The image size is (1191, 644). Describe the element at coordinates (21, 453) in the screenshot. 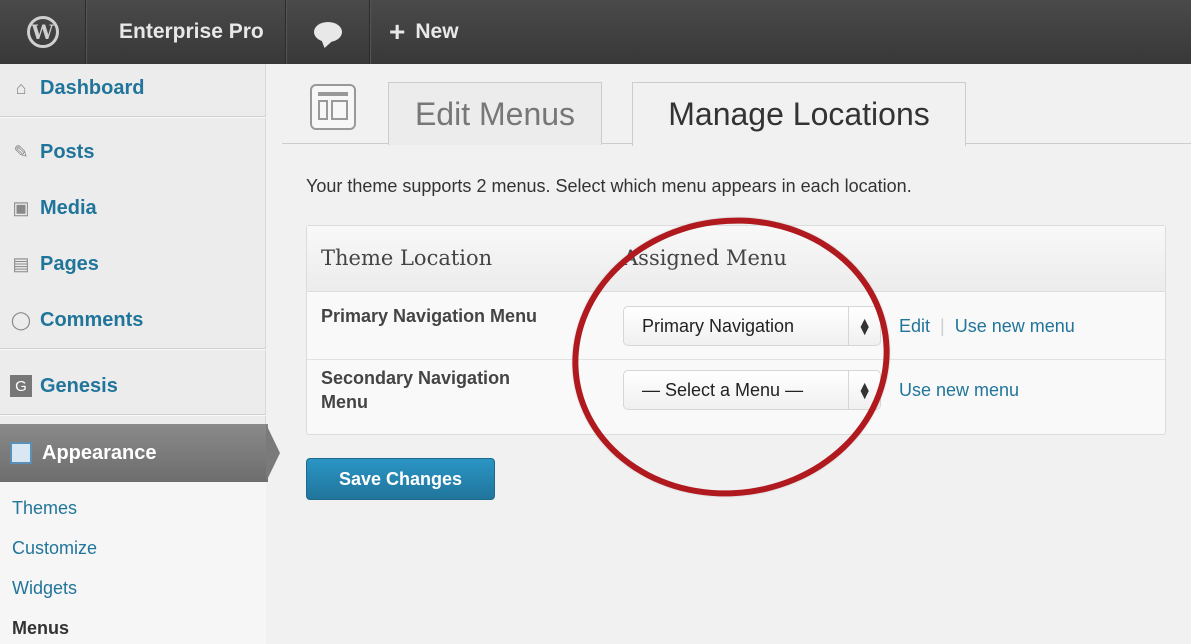

I see `appearance-icon` at that location.